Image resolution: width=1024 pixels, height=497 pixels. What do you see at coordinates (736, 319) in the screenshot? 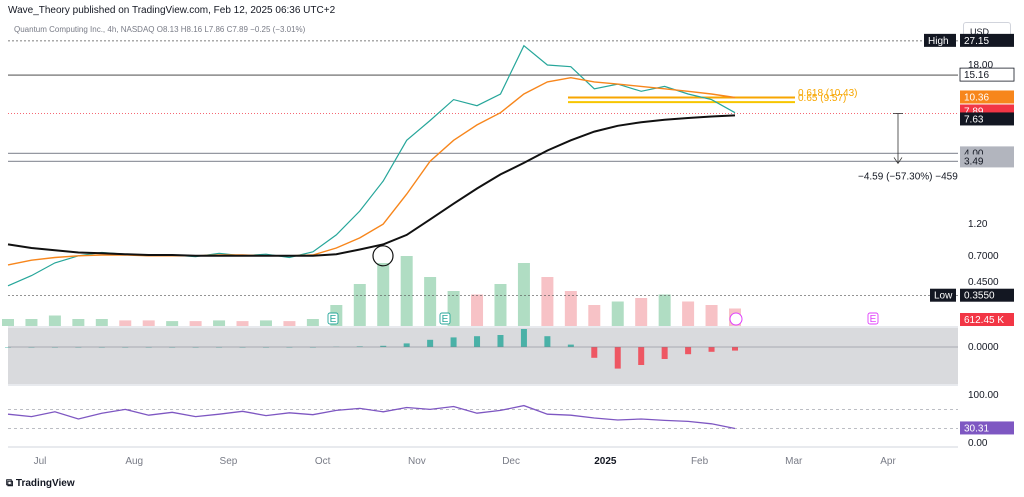
I see `dividend-event-icon` at bounding box center [736, 319].